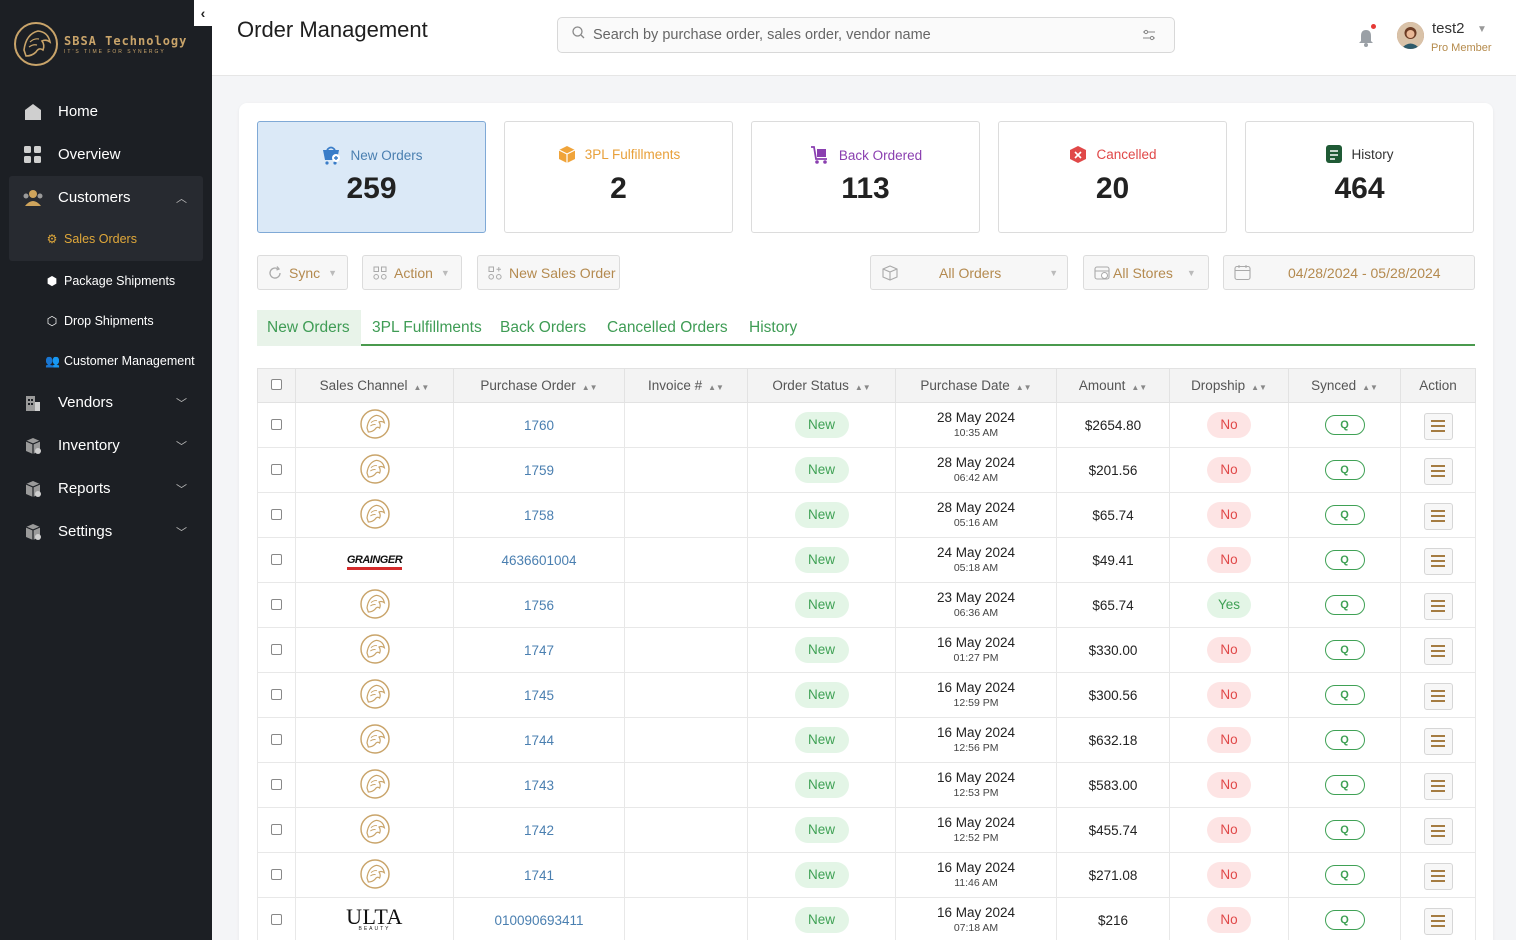 This screenshot has height=940, width=1516. What do you see at coordinates (865, 177) in the screenshot?
I see `card-back-ordered: Back Ordered 113` at bounding box center [865, 177].